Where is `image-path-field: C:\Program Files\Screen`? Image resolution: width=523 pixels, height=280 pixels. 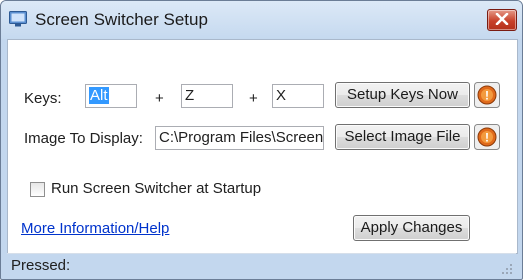
image-path-field: C:\Program Files\Screen is located at coordinates (239, 138).